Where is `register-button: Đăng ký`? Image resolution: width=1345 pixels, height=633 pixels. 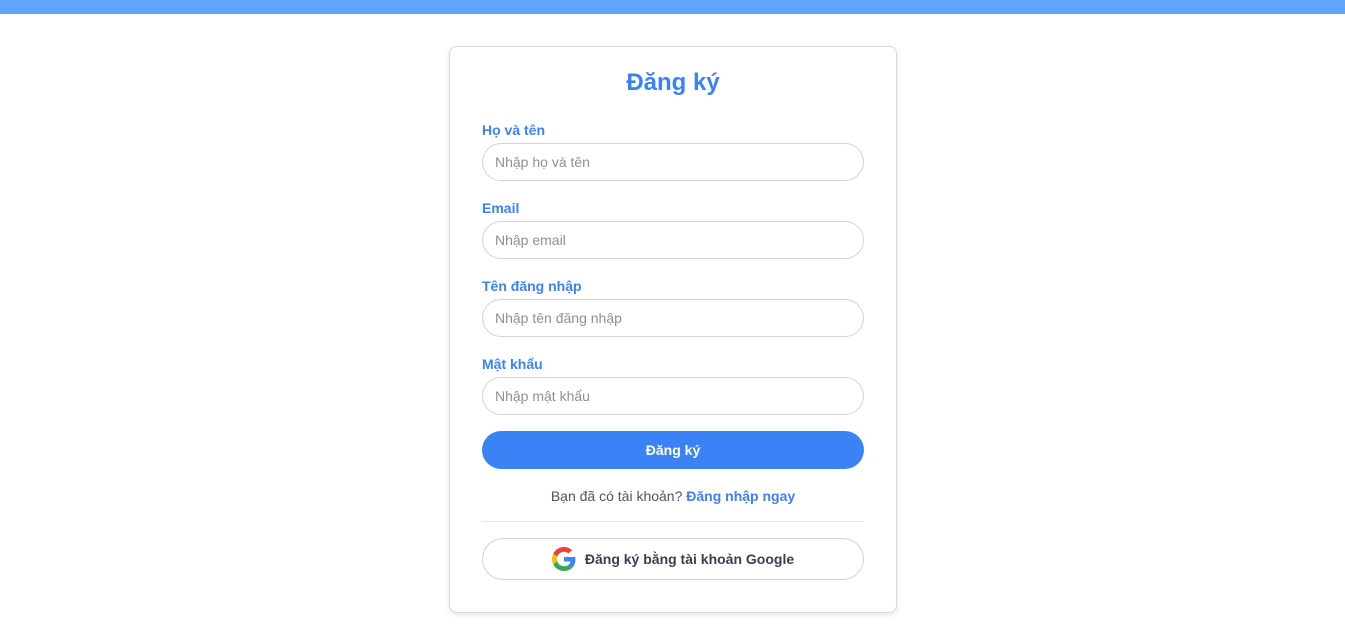 register-button: Đăng ký is located at coordinates (673, 450).